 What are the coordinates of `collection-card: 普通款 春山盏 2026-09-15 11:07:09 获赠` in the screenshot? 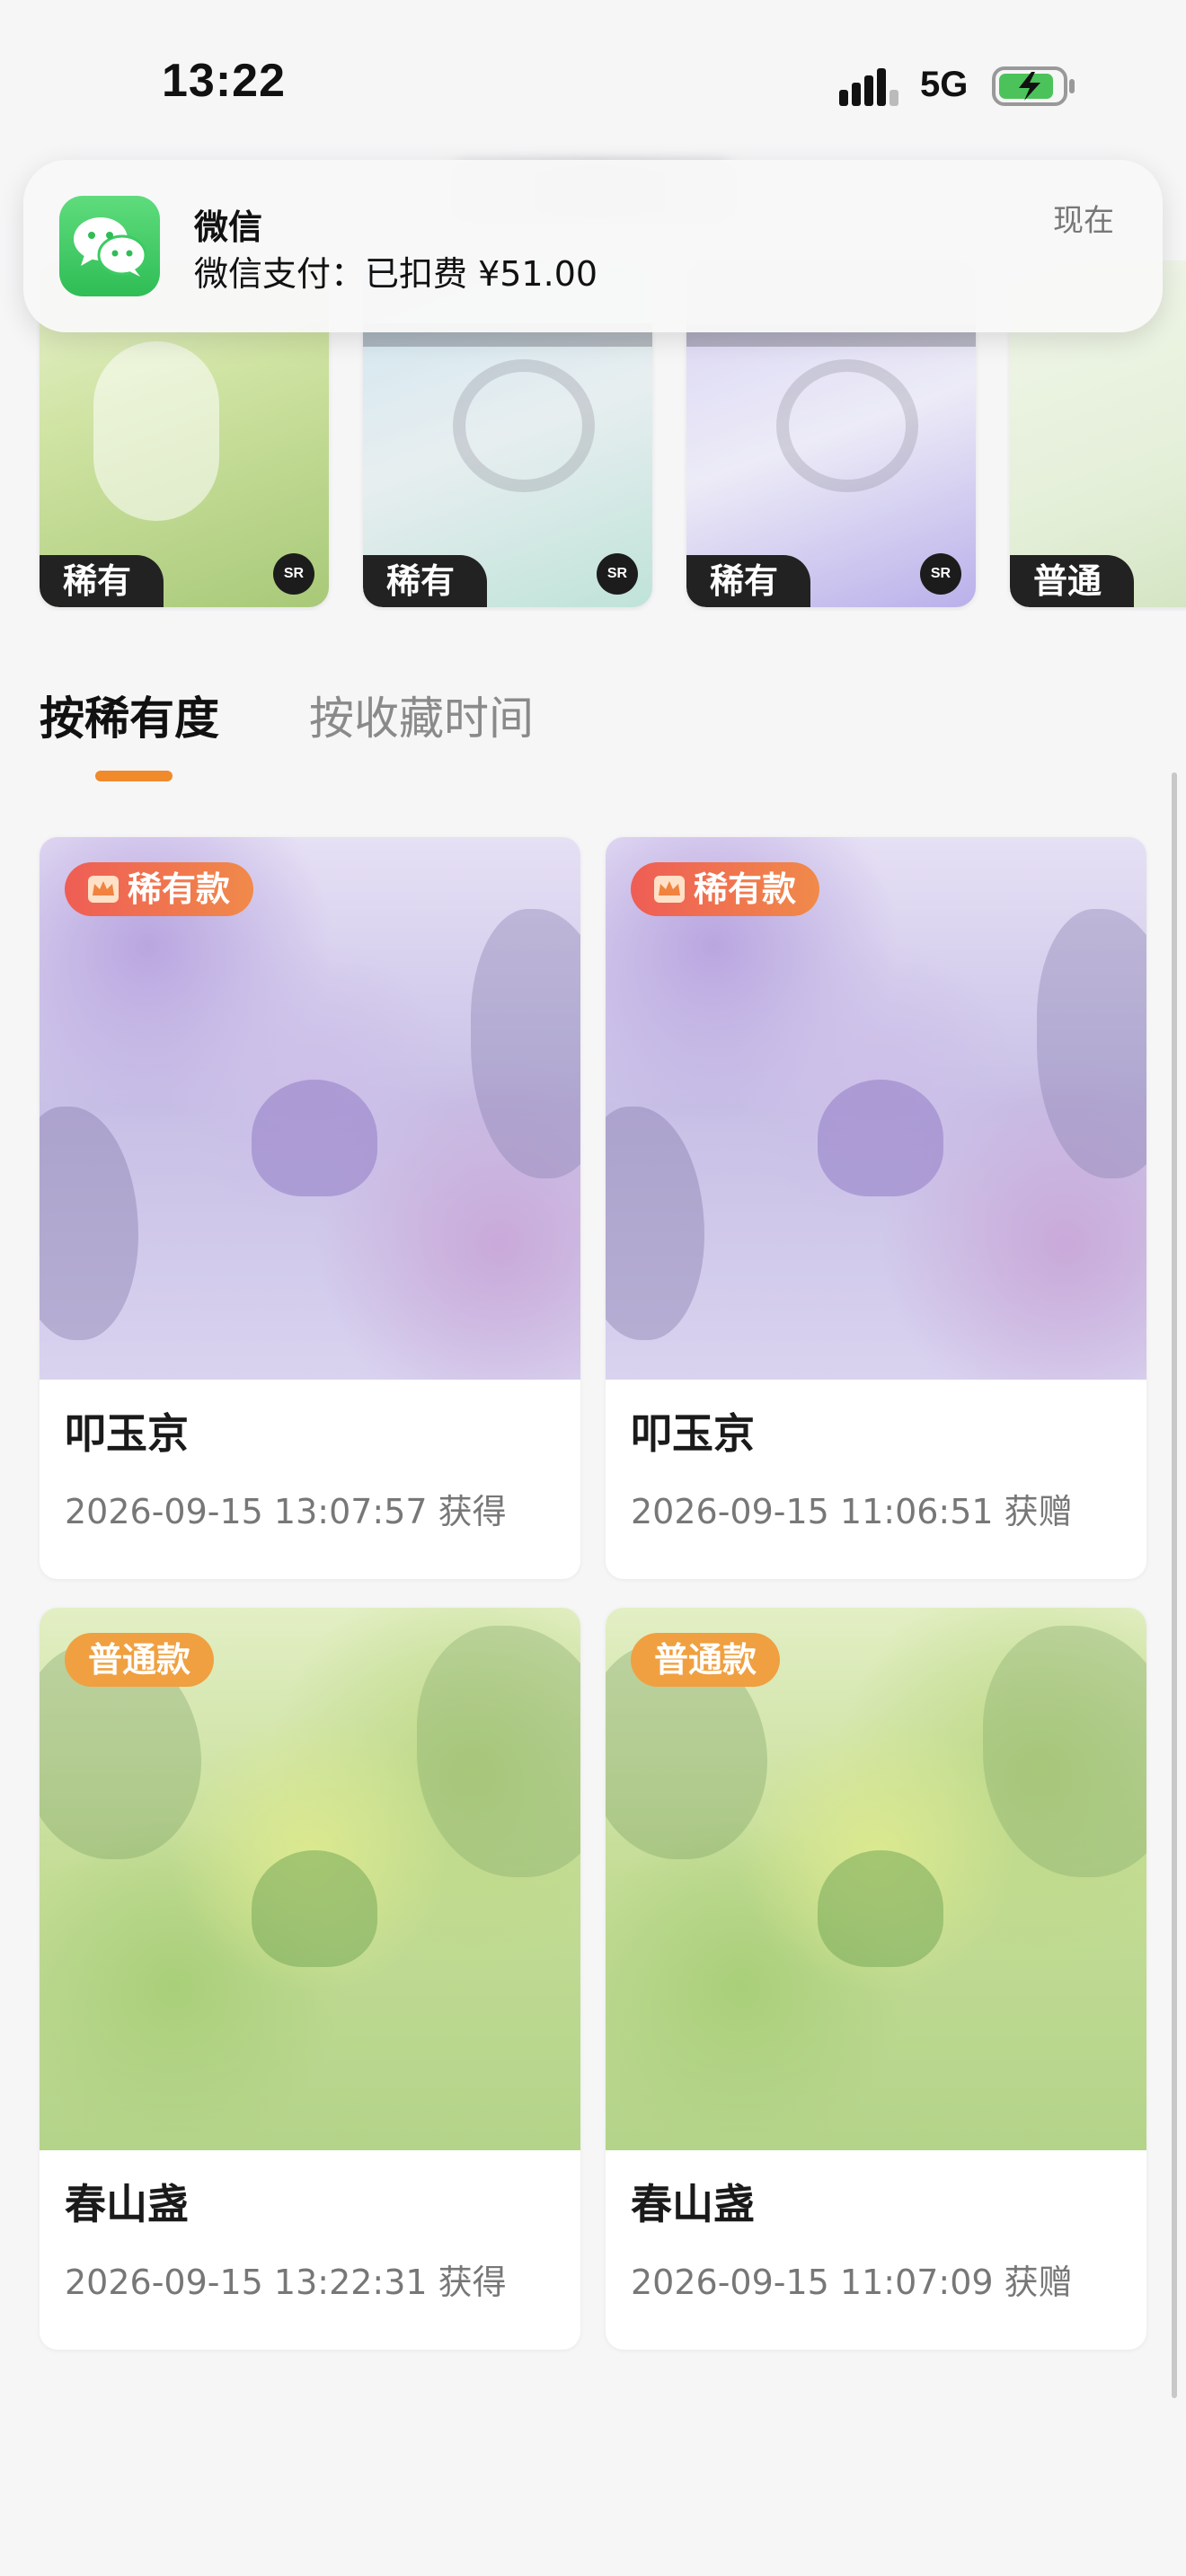 It's located at (876, 1979).